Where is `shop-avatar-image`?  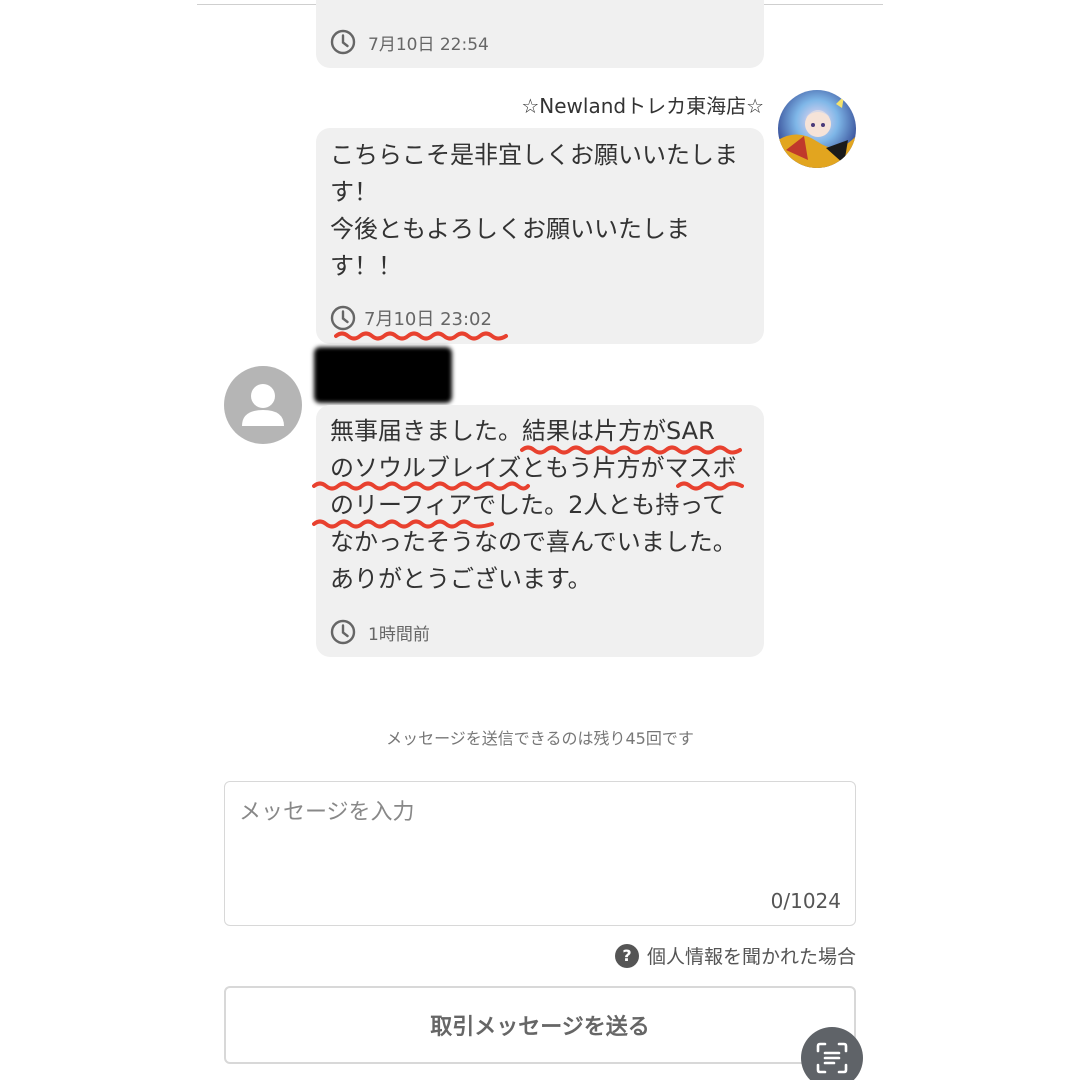 shop-avatar-image is located at coordinates (817, 129).